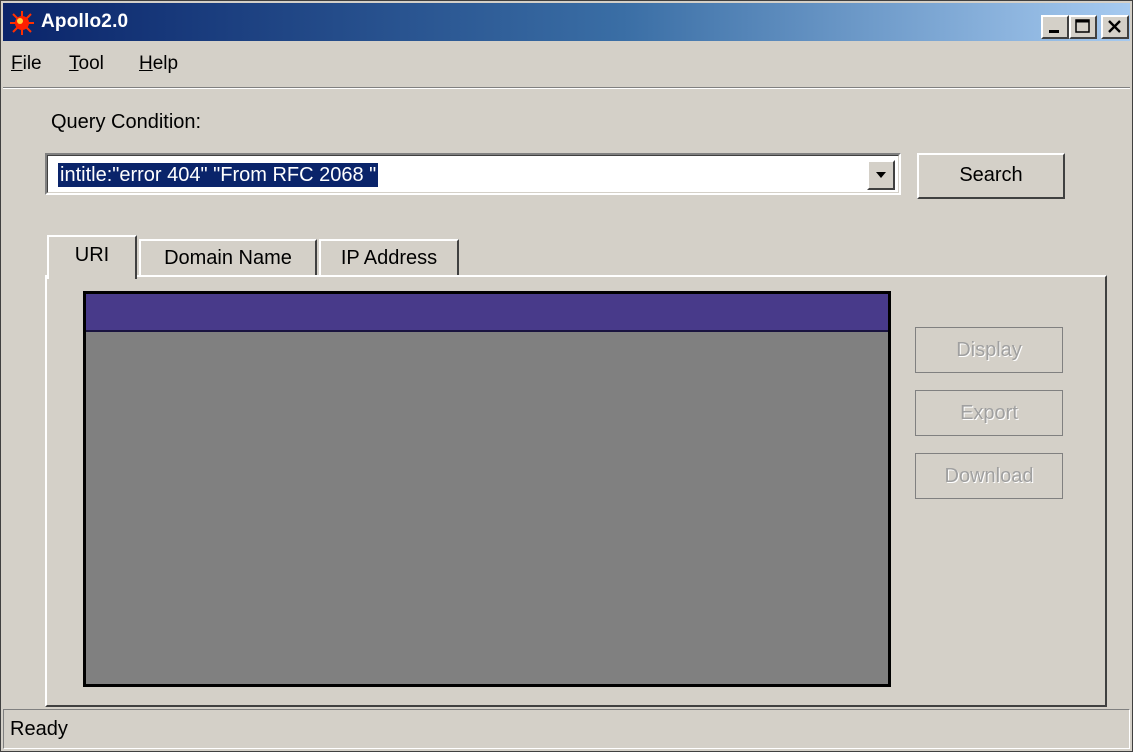  I want to click on query-combobox-frame: intitle:"error 404" "From RFC 2068 ", so click(473, 174).